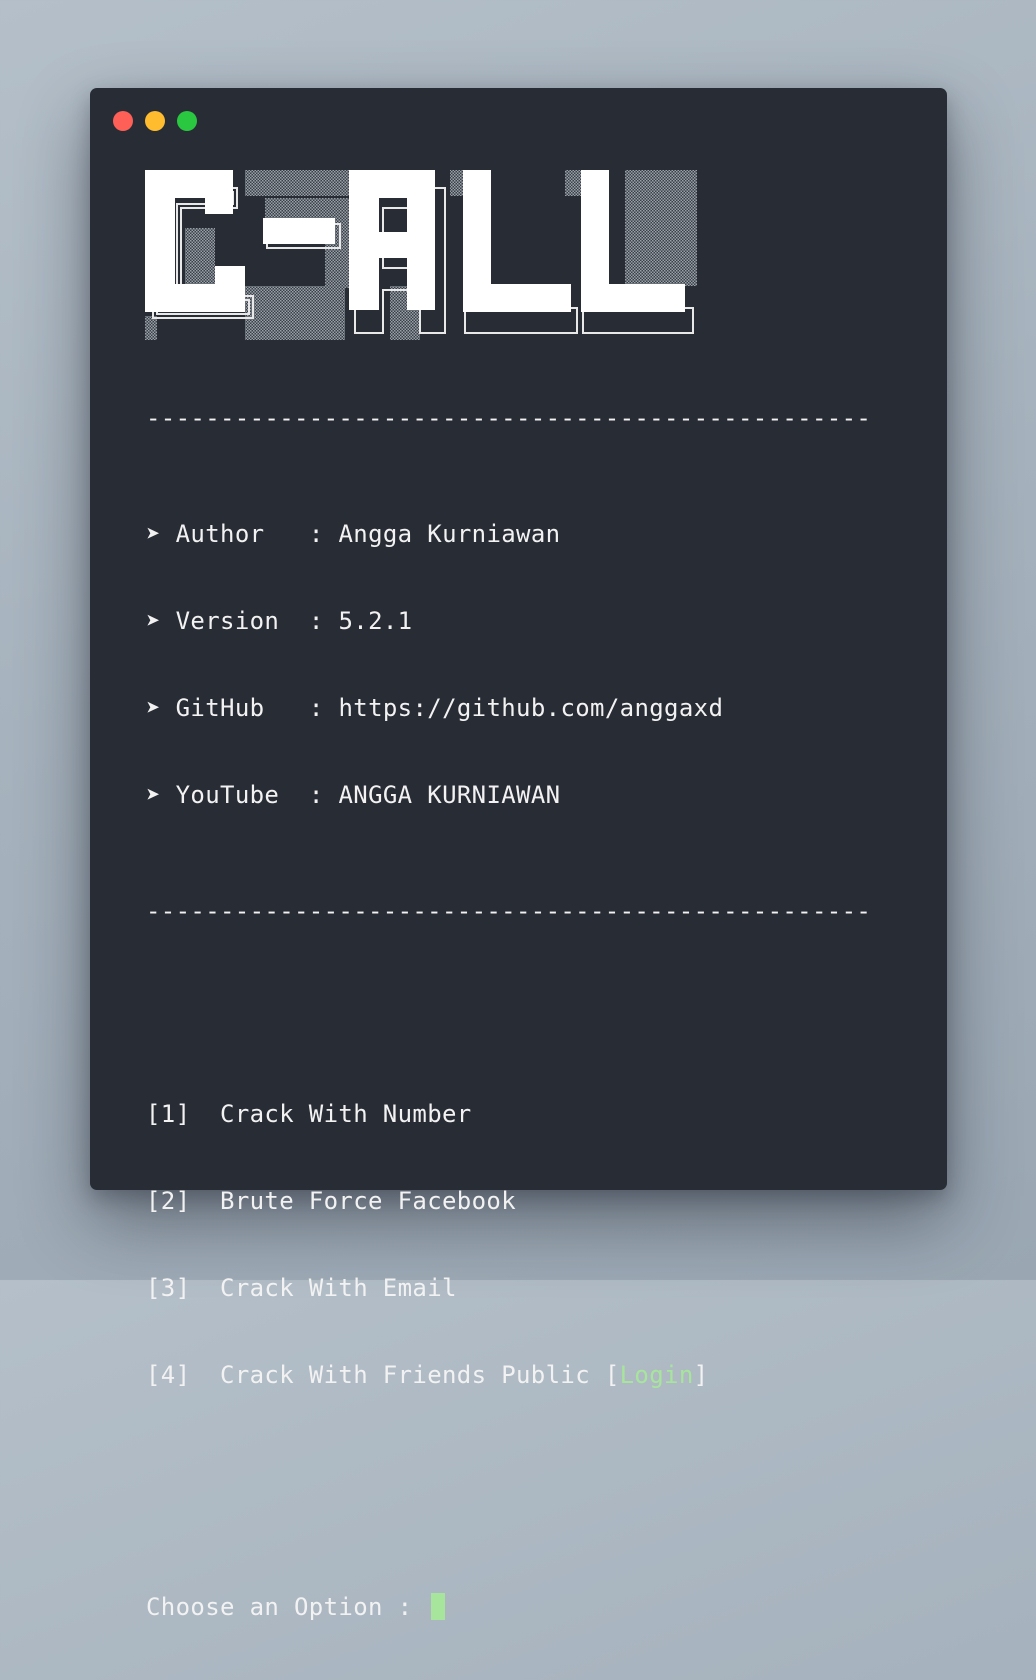  Describe the element at coordinates (375, 621) in the screenshot. I see `info-value: 5.2.1` at that location.